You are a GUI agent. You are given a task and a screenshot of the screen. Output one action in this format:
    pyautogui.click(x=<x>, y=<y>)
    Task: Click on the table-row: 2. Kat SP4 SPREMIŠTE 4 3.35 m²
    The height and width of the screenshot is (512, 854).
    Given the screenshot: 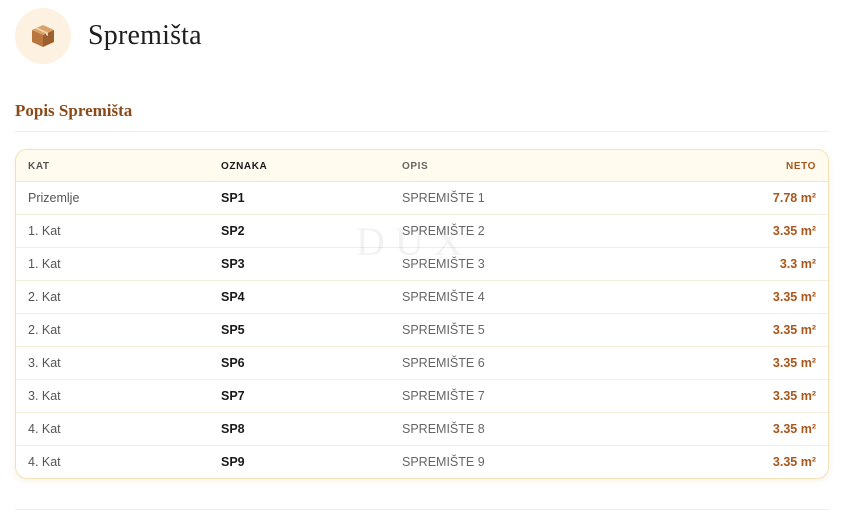 What is the action you would take?
    pyautogui.click(x=422, y=297)
    